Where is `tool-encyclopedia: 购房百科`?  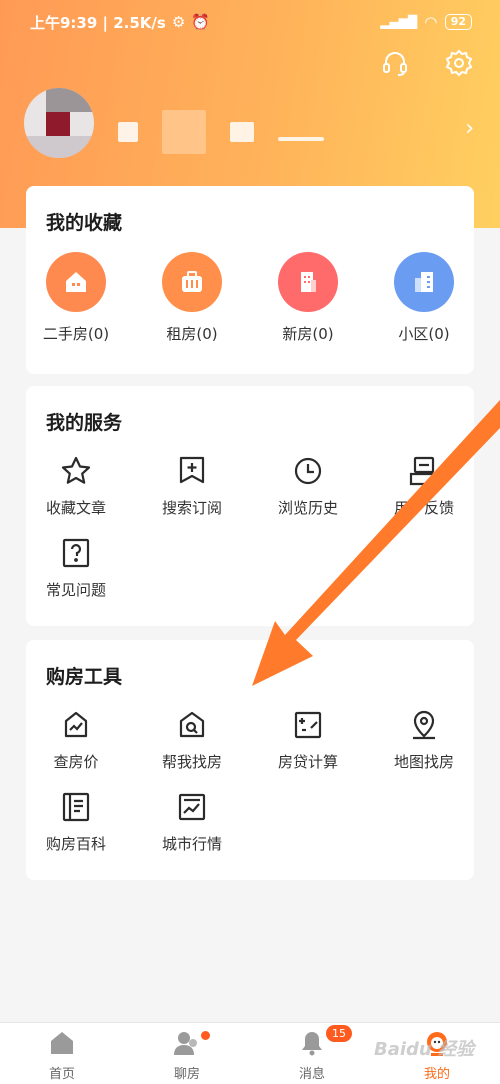 tool-encyclopedia: 购房百科 is located at coordinates (76, 822).